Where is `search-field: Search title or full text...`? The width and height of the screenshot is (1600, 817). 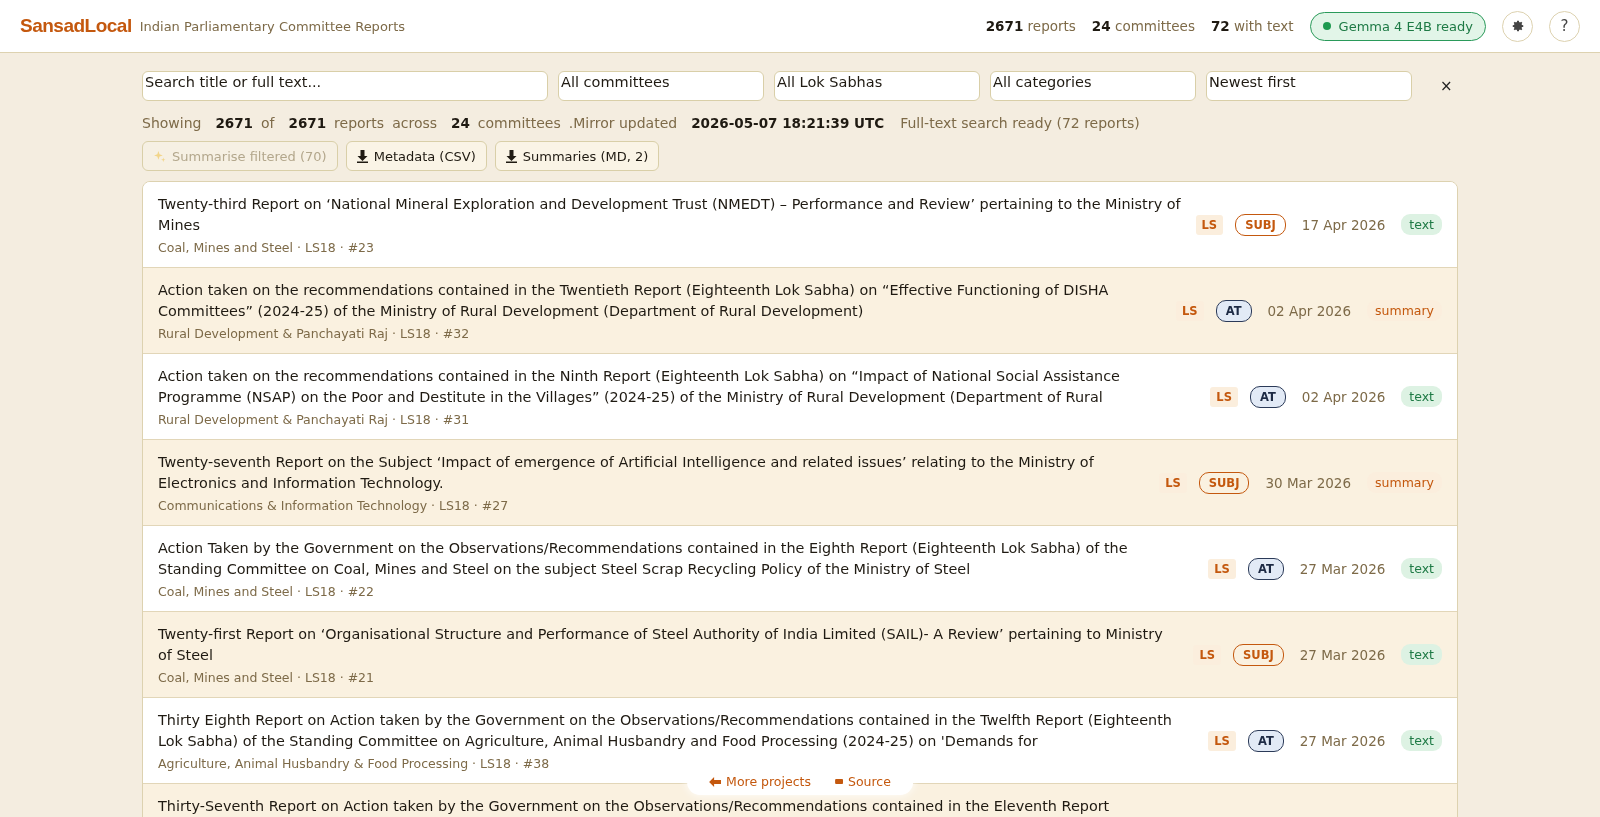
search-field: Search title or full text... is located at coordinates (345, 86).